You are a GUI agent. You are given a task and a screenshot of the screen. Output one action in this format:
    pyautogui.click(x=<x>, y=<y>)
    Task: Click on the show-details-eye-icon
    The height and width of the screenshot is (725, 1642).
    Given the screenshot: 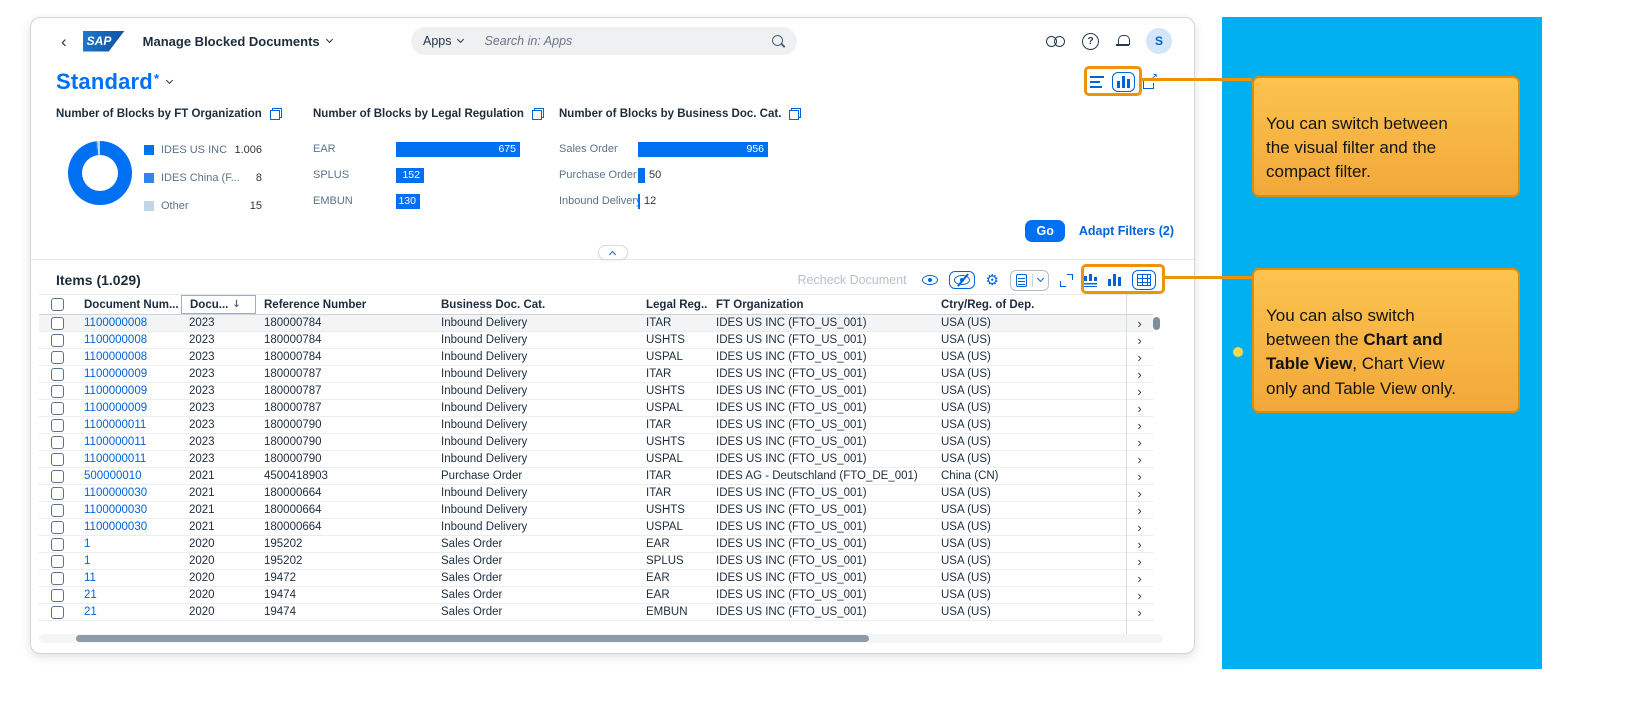 What is the action you would take?
    pyautogui.click(x=929, y=280)
    